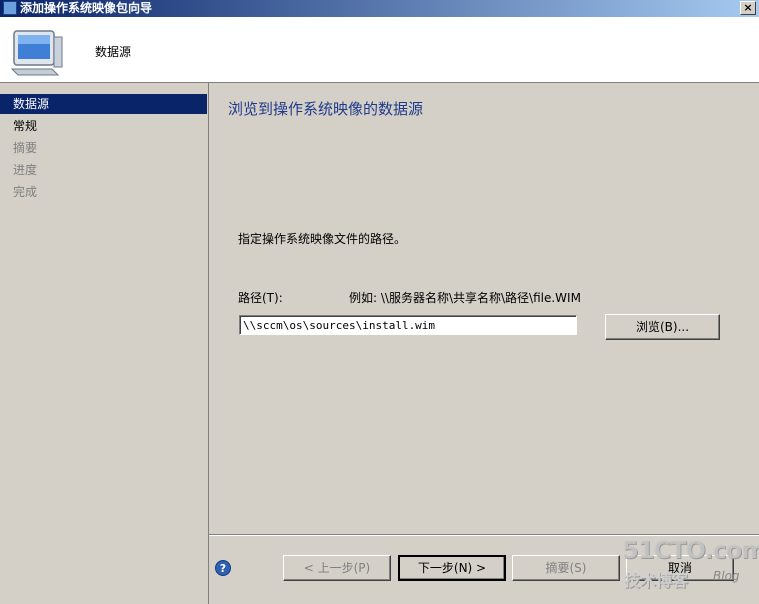  I want to click on footer-divider, so click(484, 535).